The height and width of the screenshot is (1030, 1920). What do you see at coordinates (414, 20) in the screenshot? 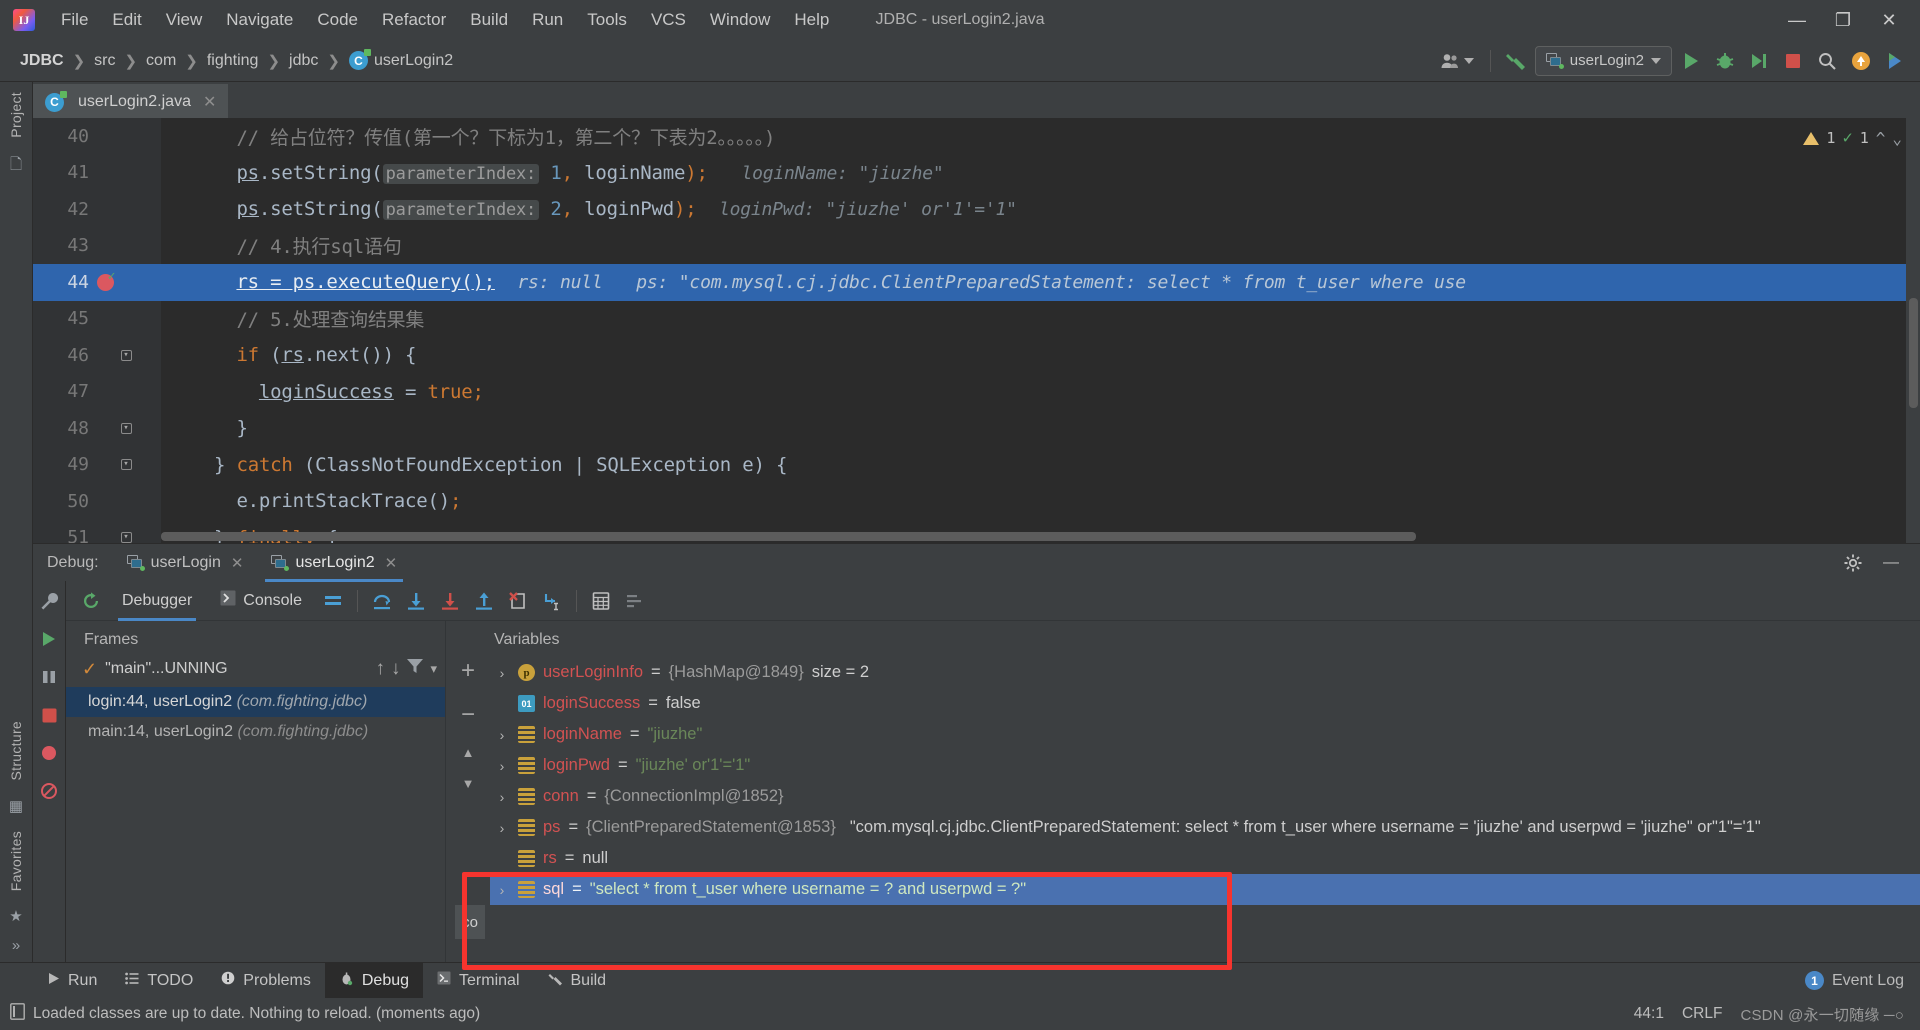
I see `menu-refactor: Refactor` at bounding box center [414, 20].